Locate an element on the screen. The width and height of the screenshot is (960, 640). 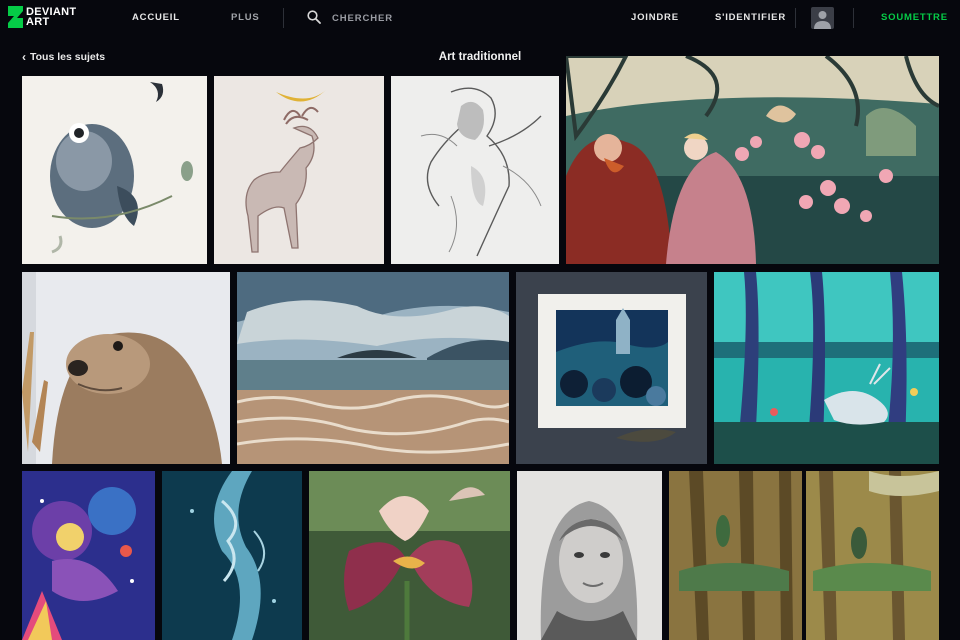
signin-link: S'IDENTIFIER is located at coordinates (750, 17).